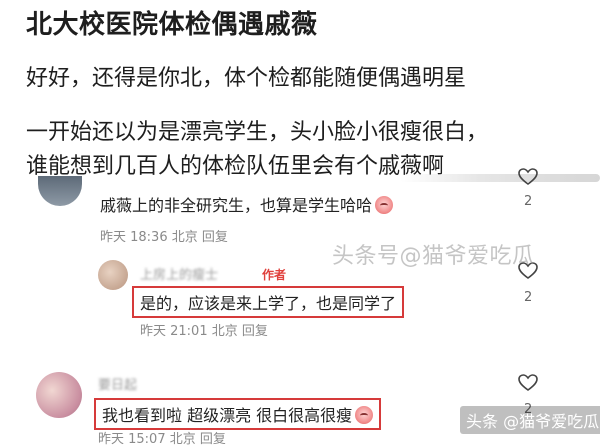  Describe the element at coordinates (257, 132) in the screenshot. I see `post-line-2: 一开始还以为是漂亮学生，头小脸小很瘦很白，` at that location.